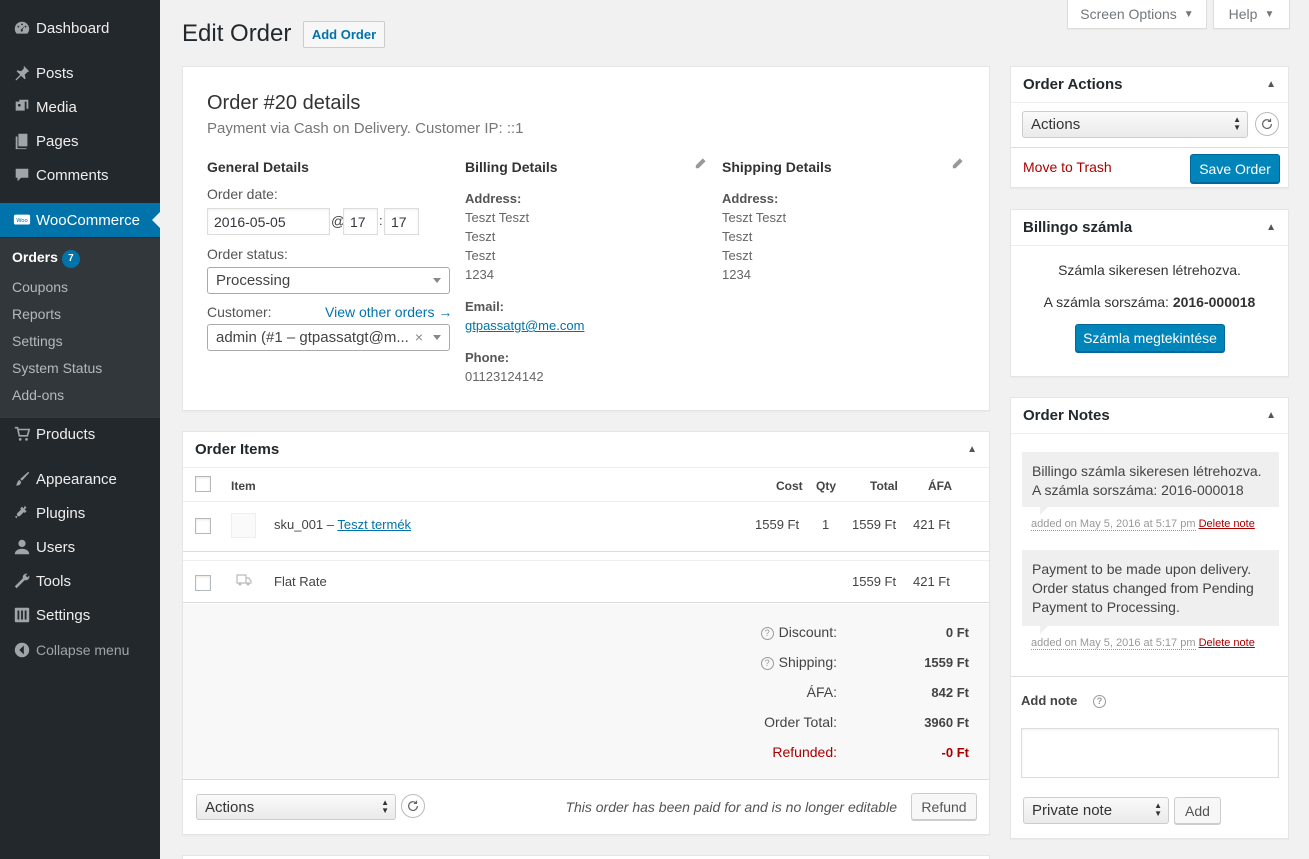 The width and height of the screenshot is (1309, 859). I want to click on cost-column-header: Cost, so click(789, 486).